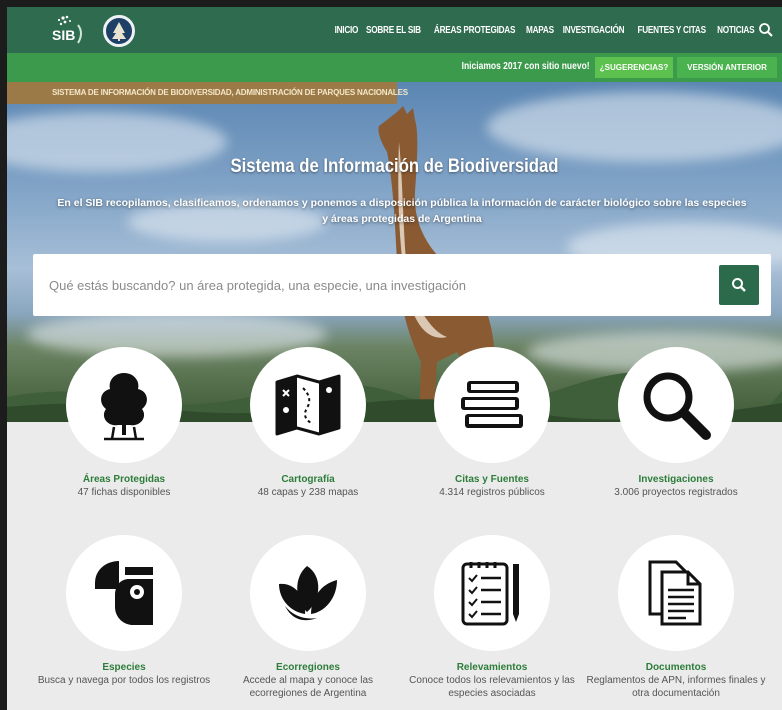 Image resolution: width=782 pixels, height=710 pixels. I want to click on nav-item-investigacion: Investigación, so click(594, 30).